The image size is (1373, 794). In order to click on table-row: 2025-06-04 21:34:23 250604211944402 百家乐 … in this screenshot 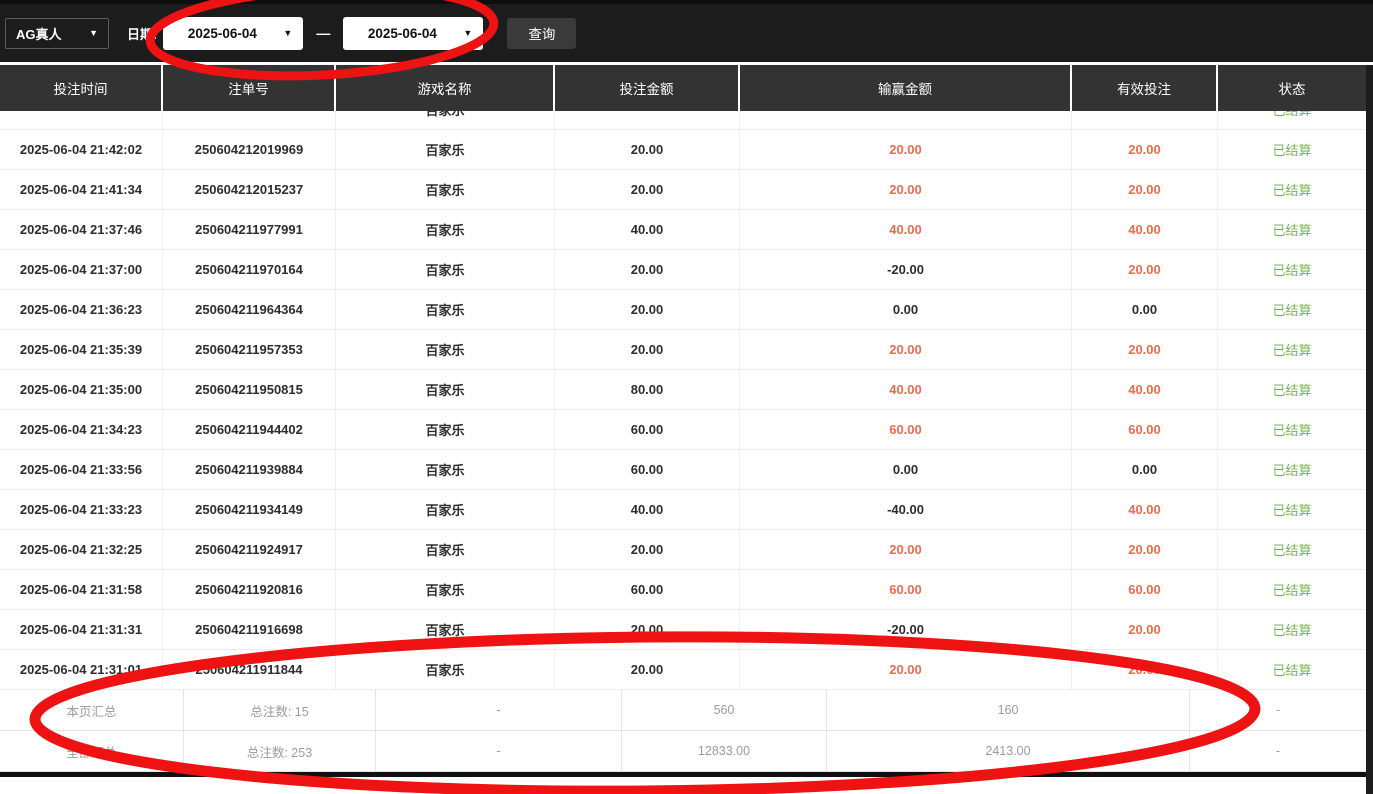, I will do `click(686, 430)`.